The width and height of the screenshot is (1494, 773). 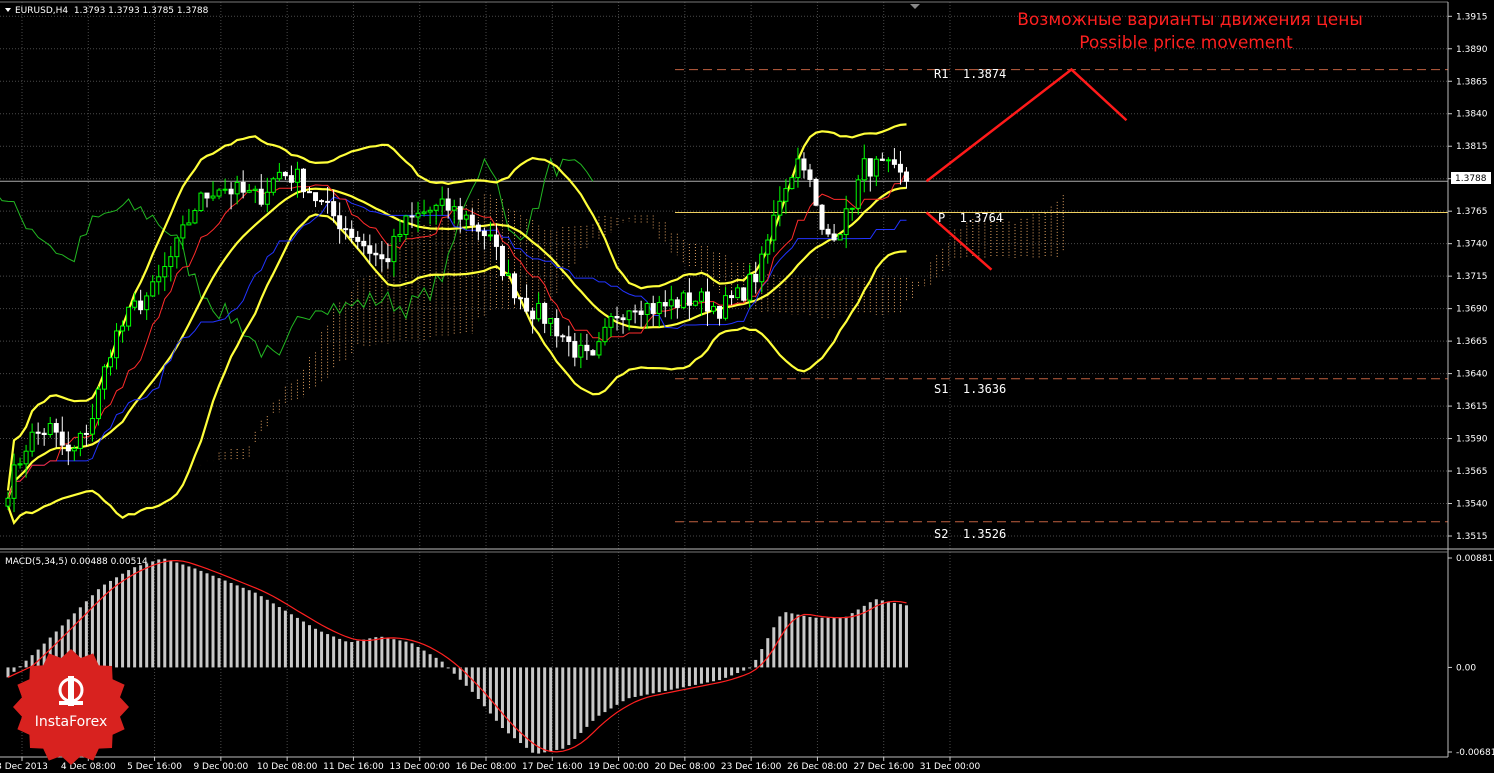 I want to click on price-tick-label: 1.3640, so click(x=1472, y=375).